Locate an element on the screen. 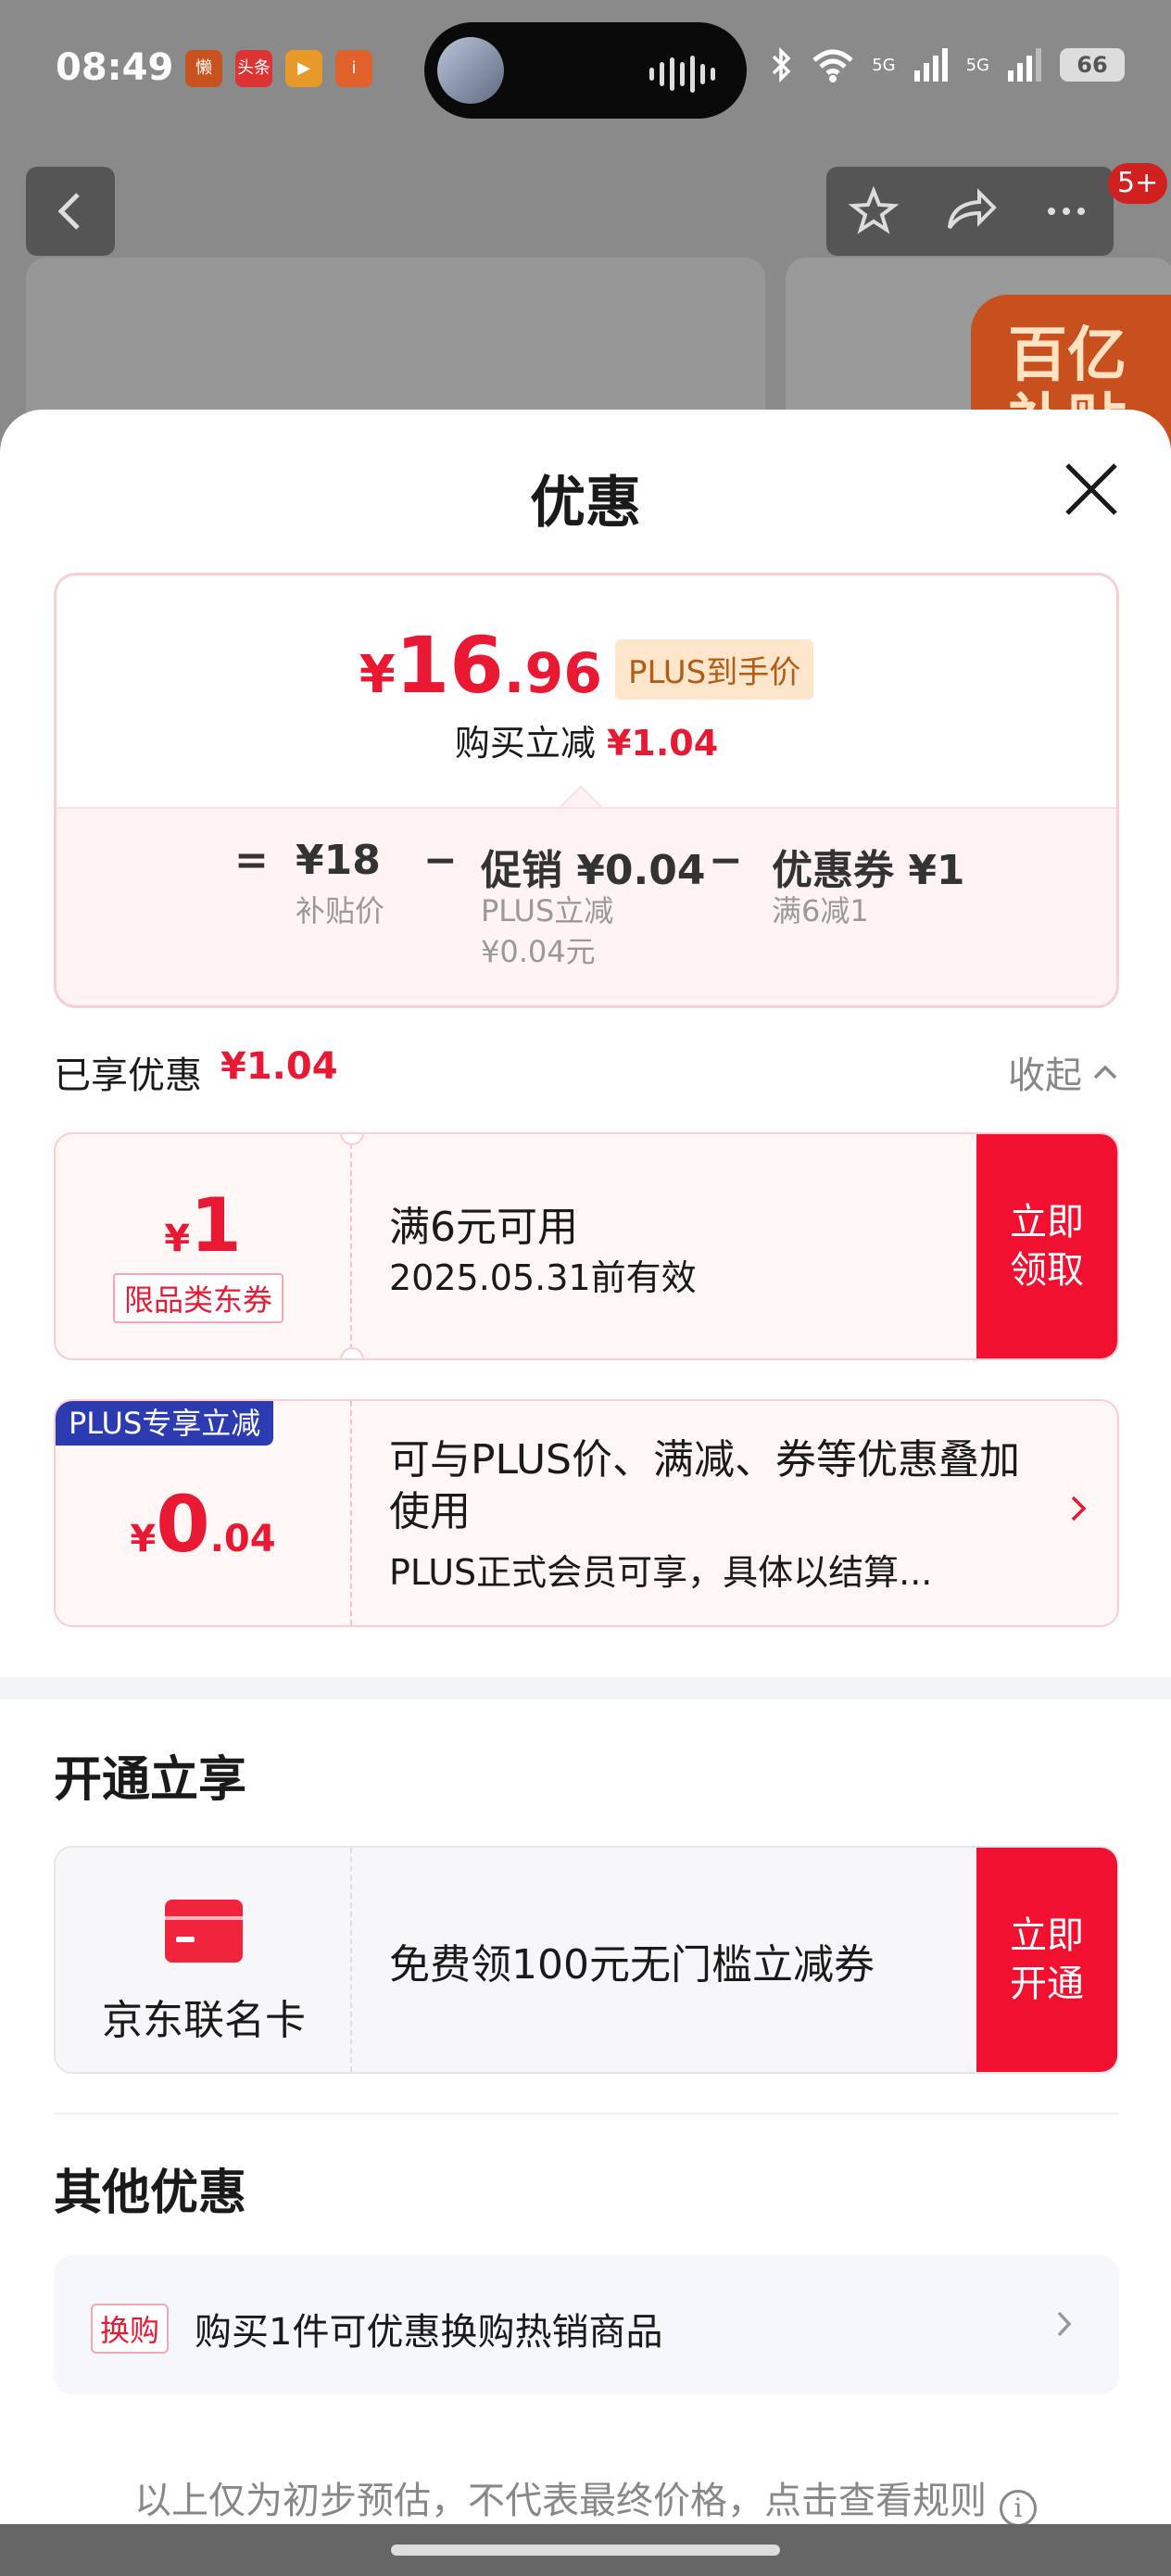 The image size is (1171, 2576). plus-description: 可与PLUS价、满减、券等优惠叠加使用 is located at coordinates (705, 1485).